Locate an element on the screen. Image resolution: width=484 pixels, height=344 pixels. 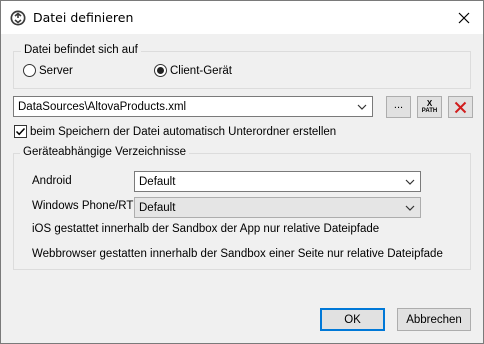
ok-button-label: OK is located at coordinates (352, 319).